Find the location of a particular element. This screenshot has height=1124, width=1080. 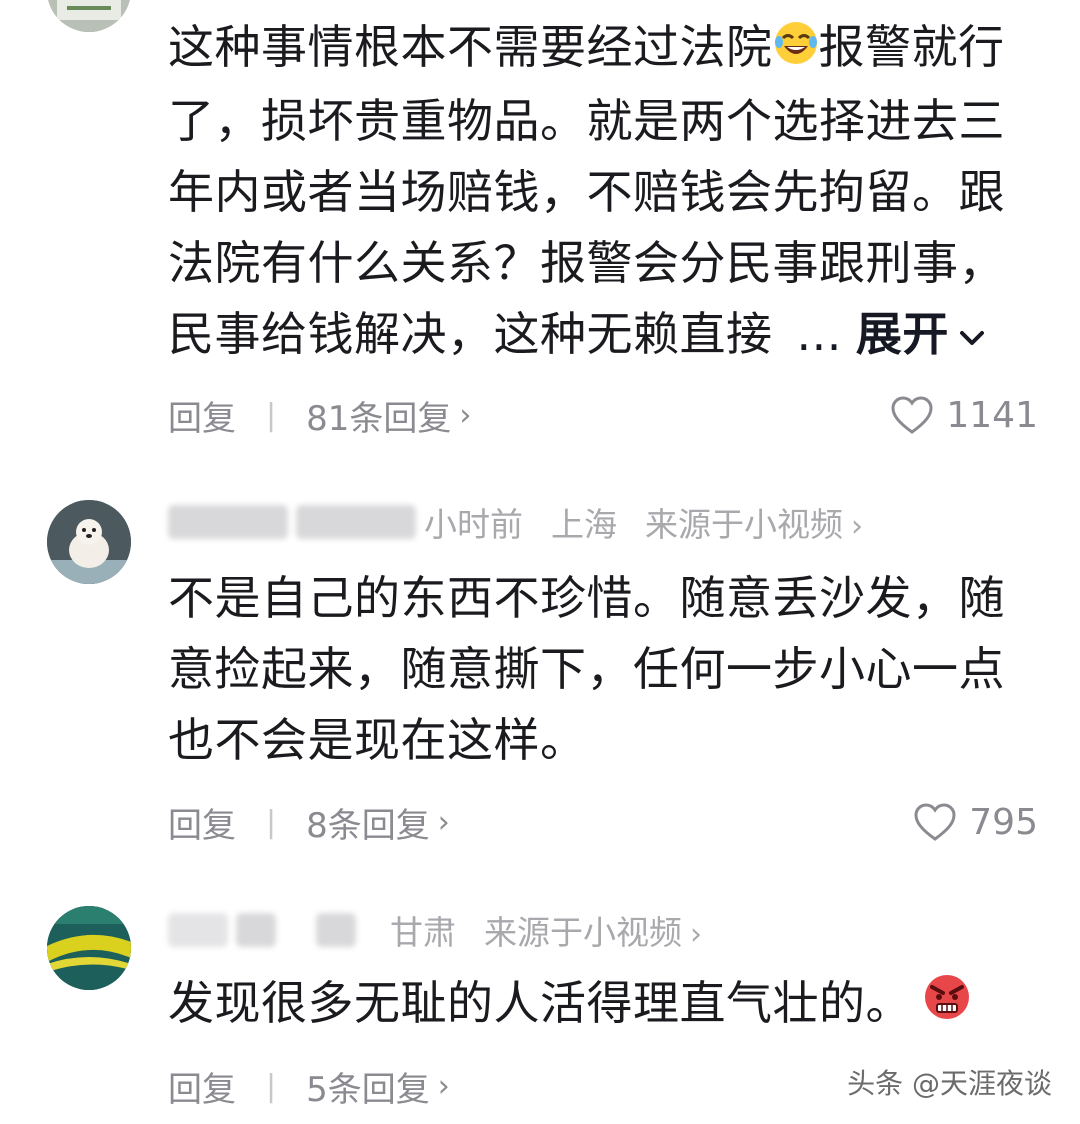

view-replies-button: 5条回复 › is located at coordinates (378, 1086).